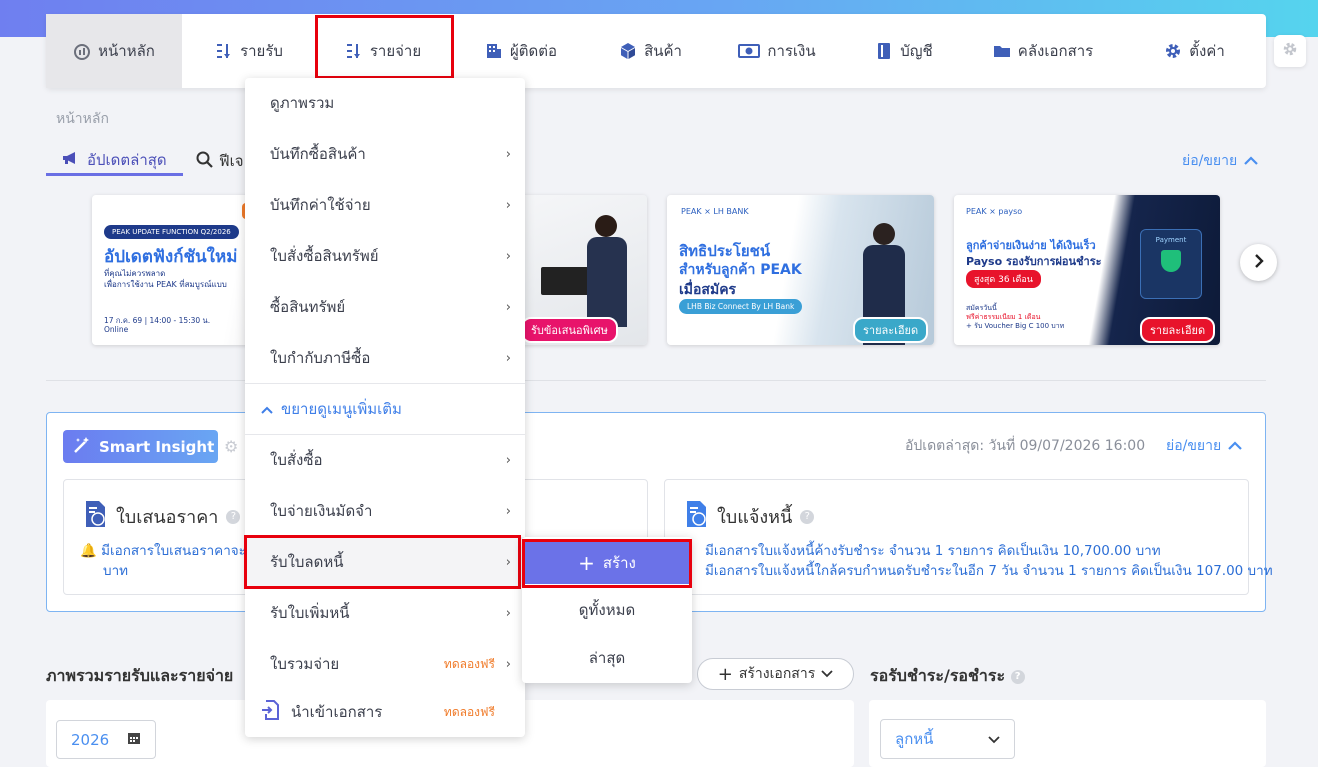  I want to click on import-icon, so click(270, 712).